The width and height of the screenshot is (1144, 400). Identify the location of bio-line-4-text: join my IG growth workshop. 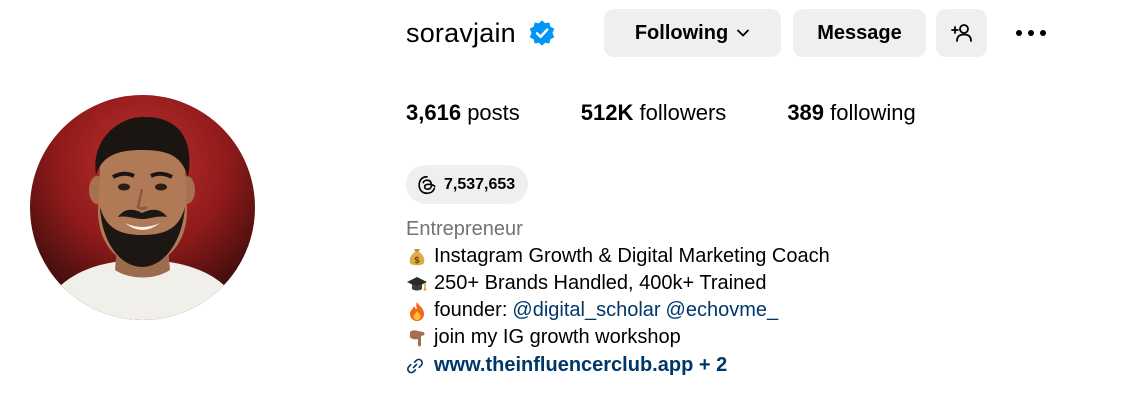
(557, 337).